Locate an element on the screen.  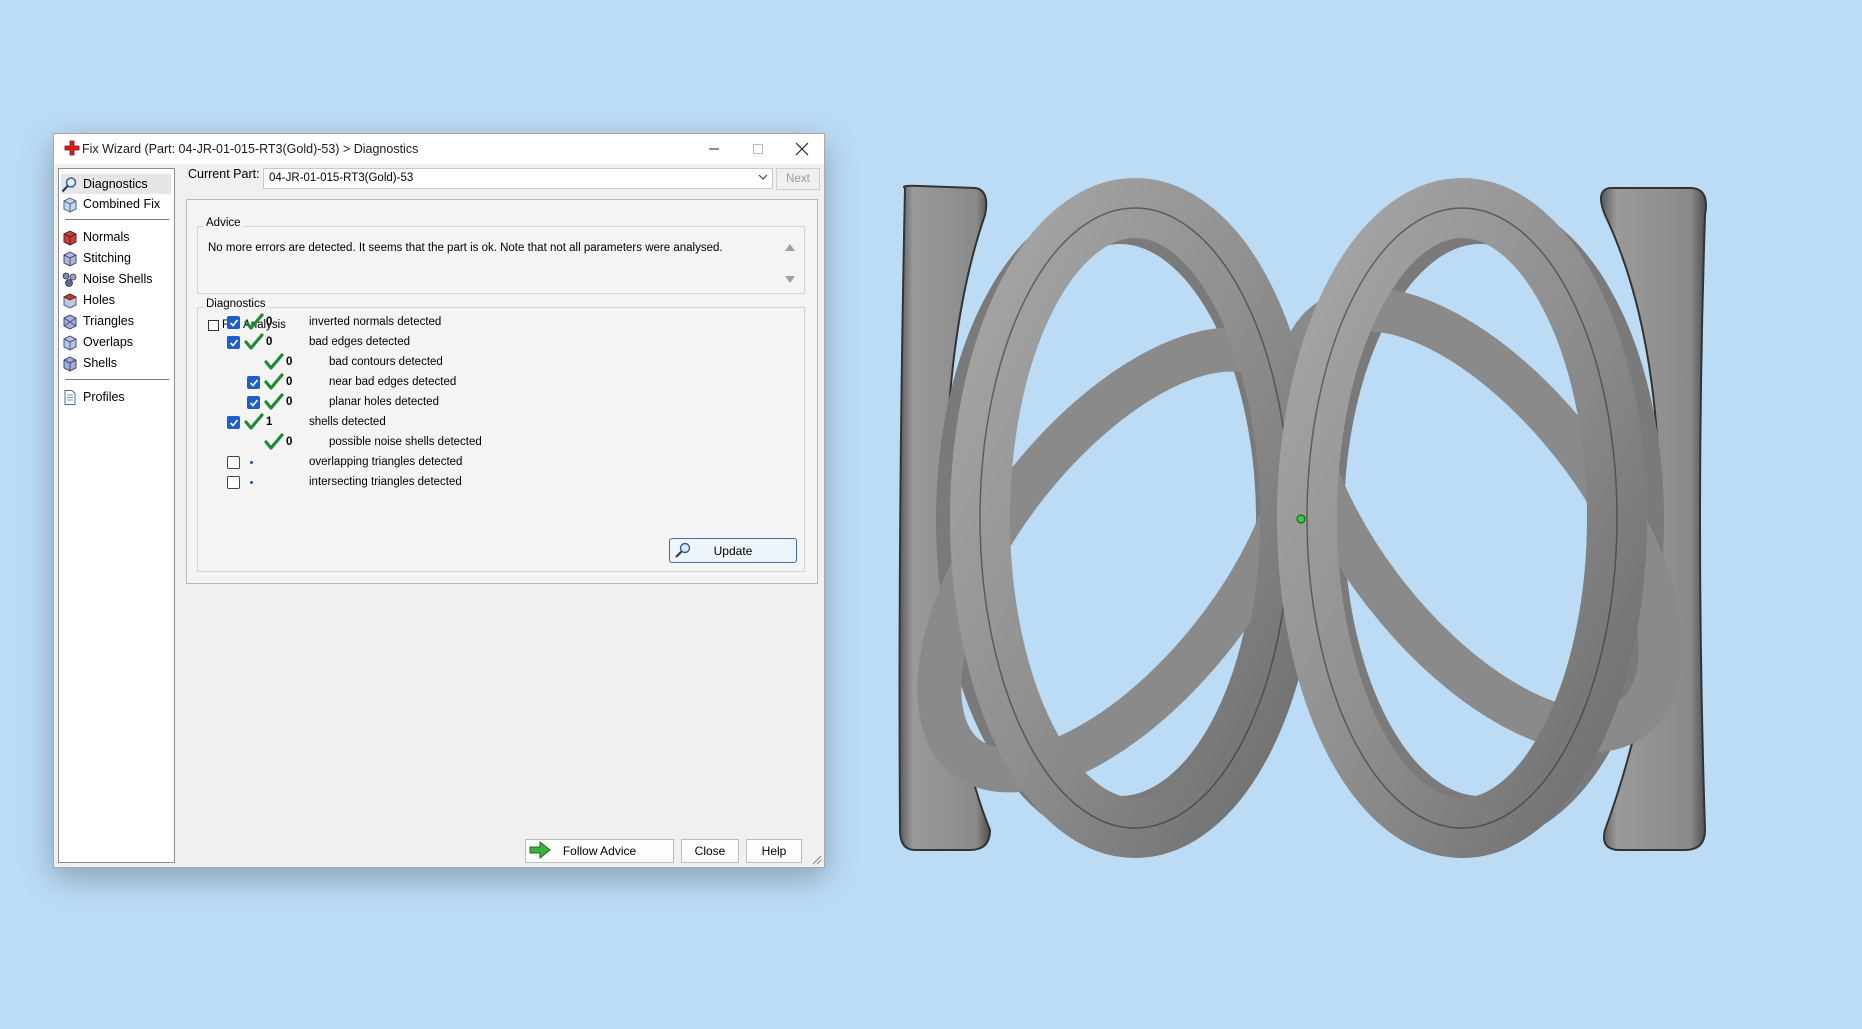
green-arrow-icon is located at coordinates (540, 850).